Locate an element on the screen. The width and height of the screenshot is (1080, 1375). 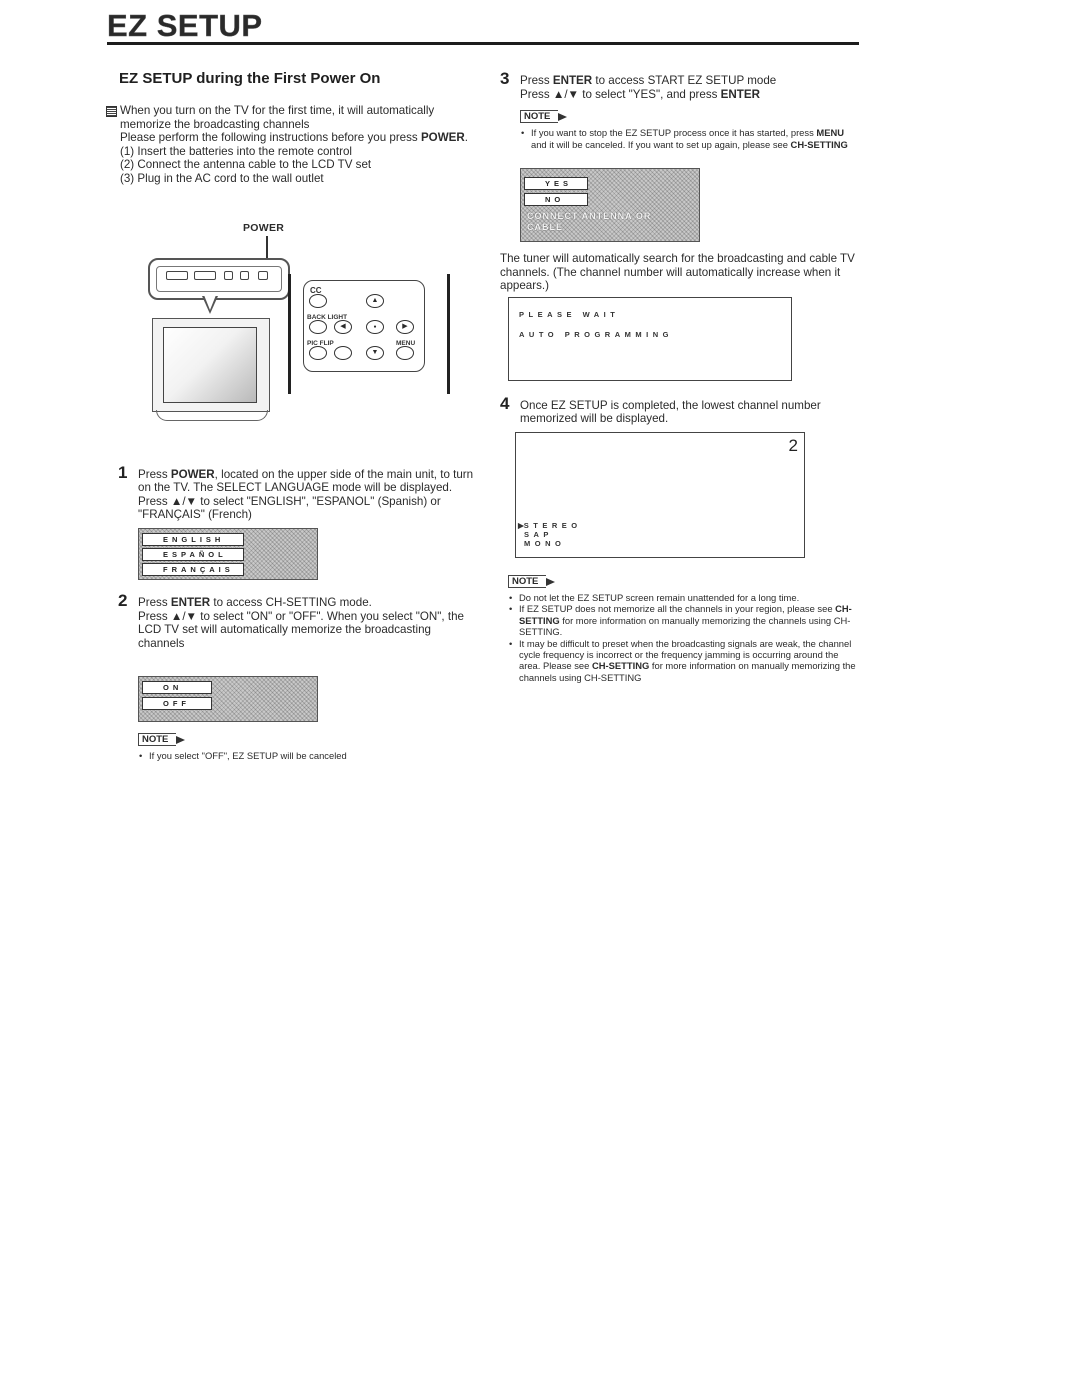
audio-mode-mono: MONO is located at coordinates (545, 543).